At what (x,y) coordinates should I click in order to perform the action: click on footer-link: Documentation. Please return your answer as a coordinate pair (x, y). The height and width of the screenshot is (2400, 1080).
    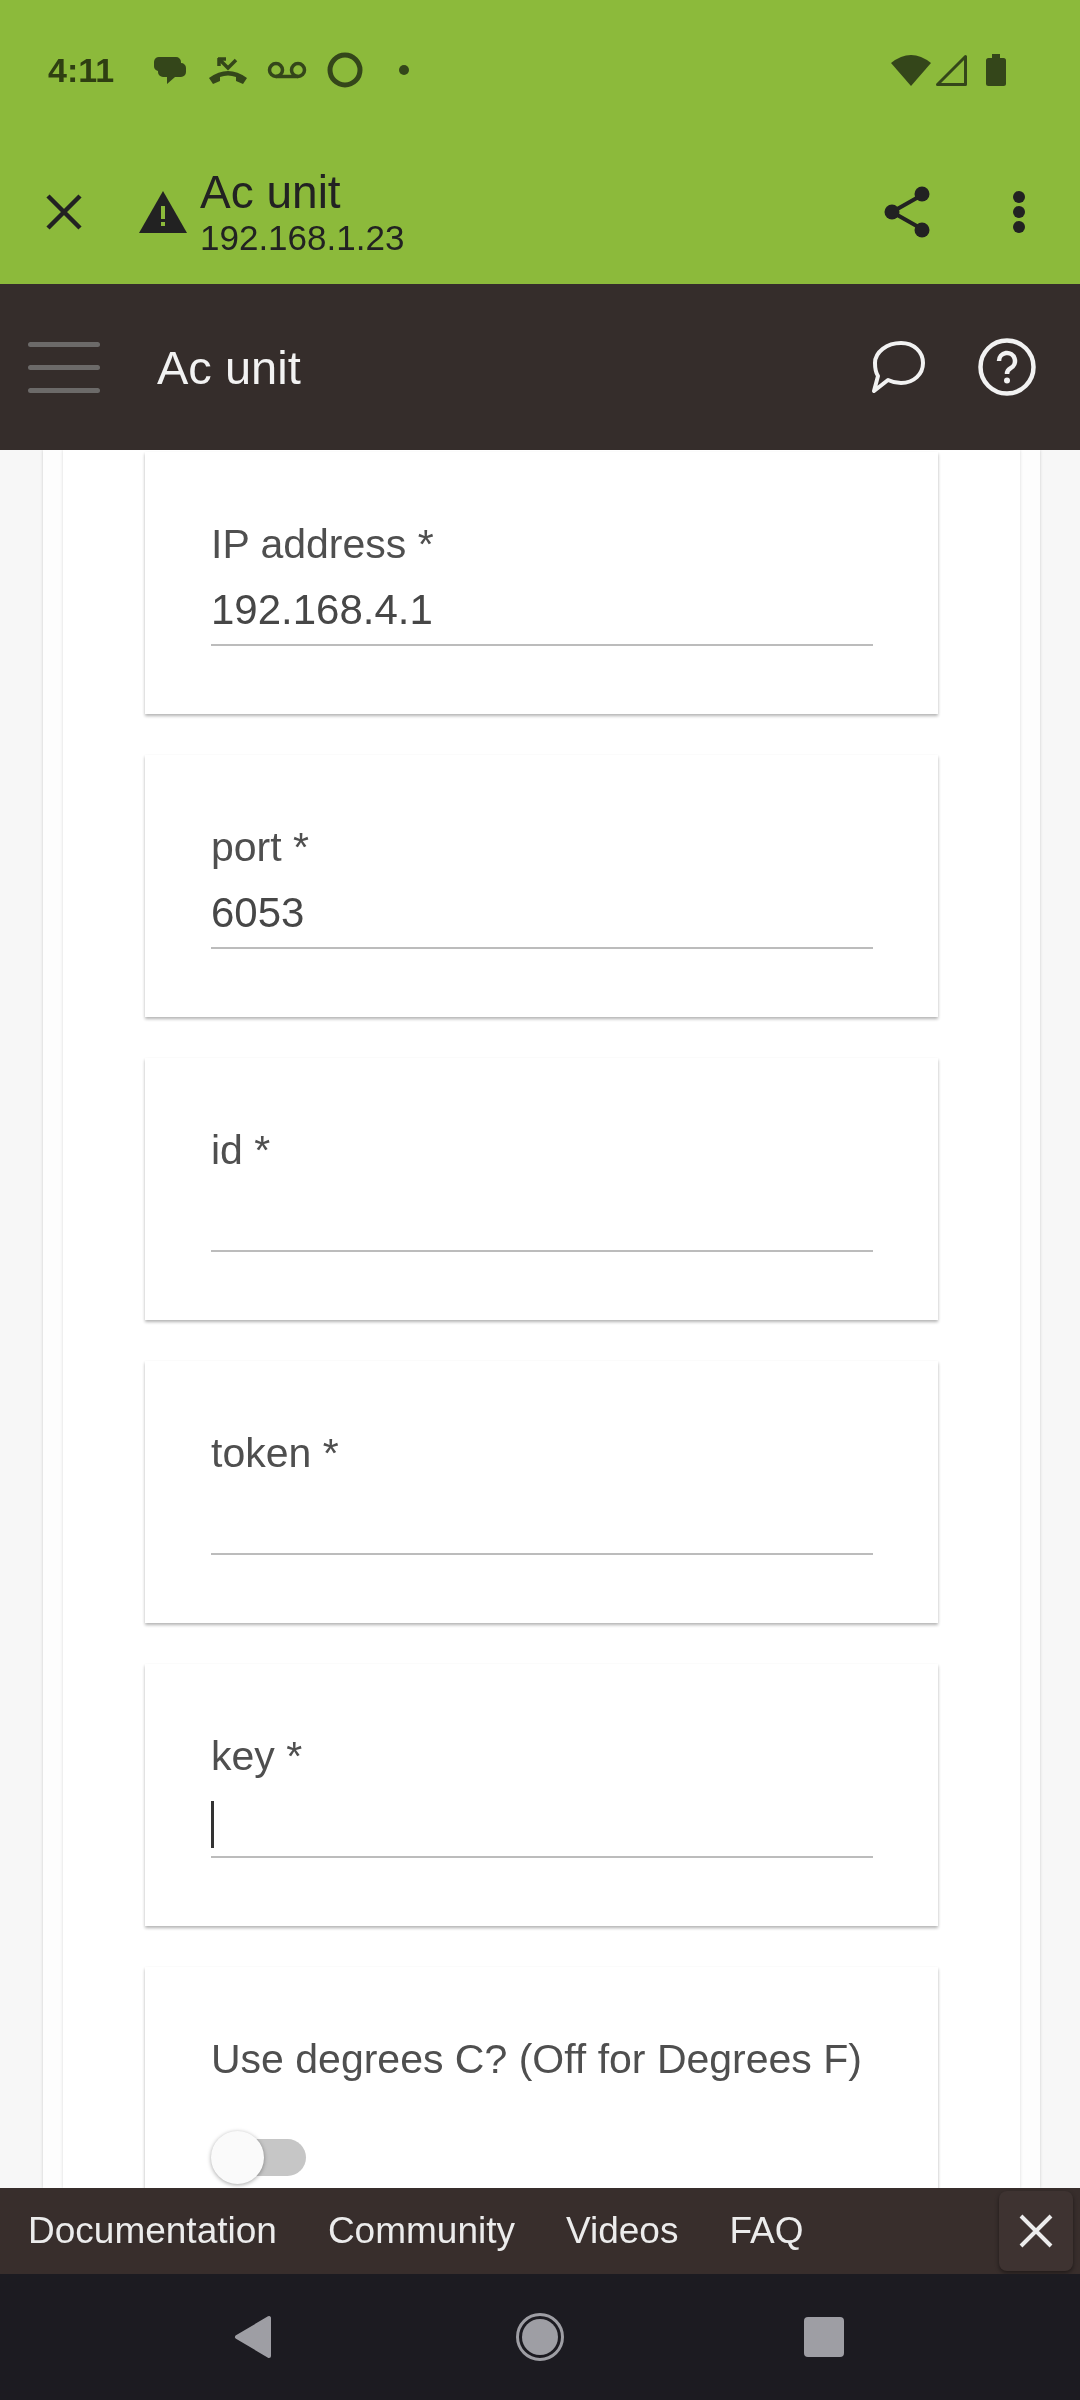
    Looking at the image, I should click on (152, 2231).